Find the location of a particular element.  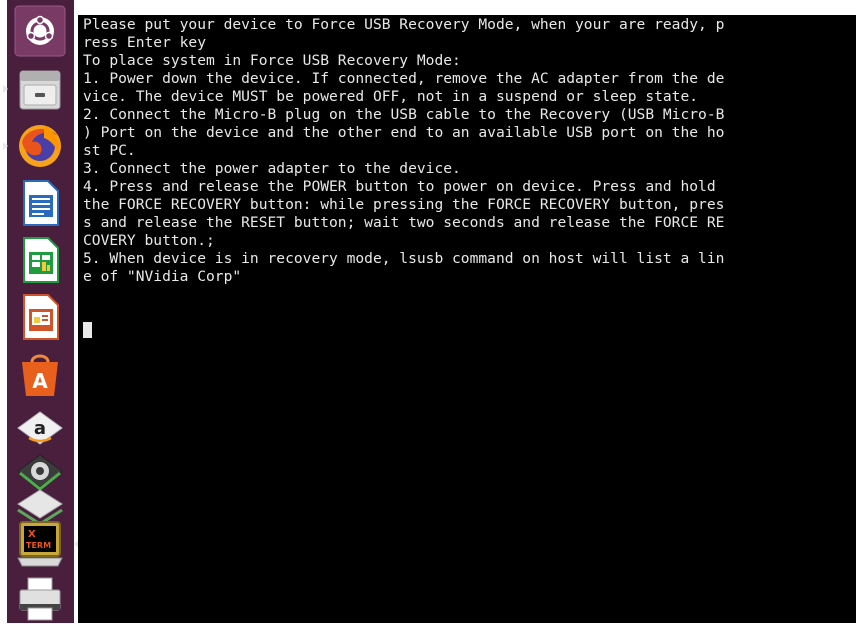

xterm-label-term: TERM is located at coordinates (38, 545).